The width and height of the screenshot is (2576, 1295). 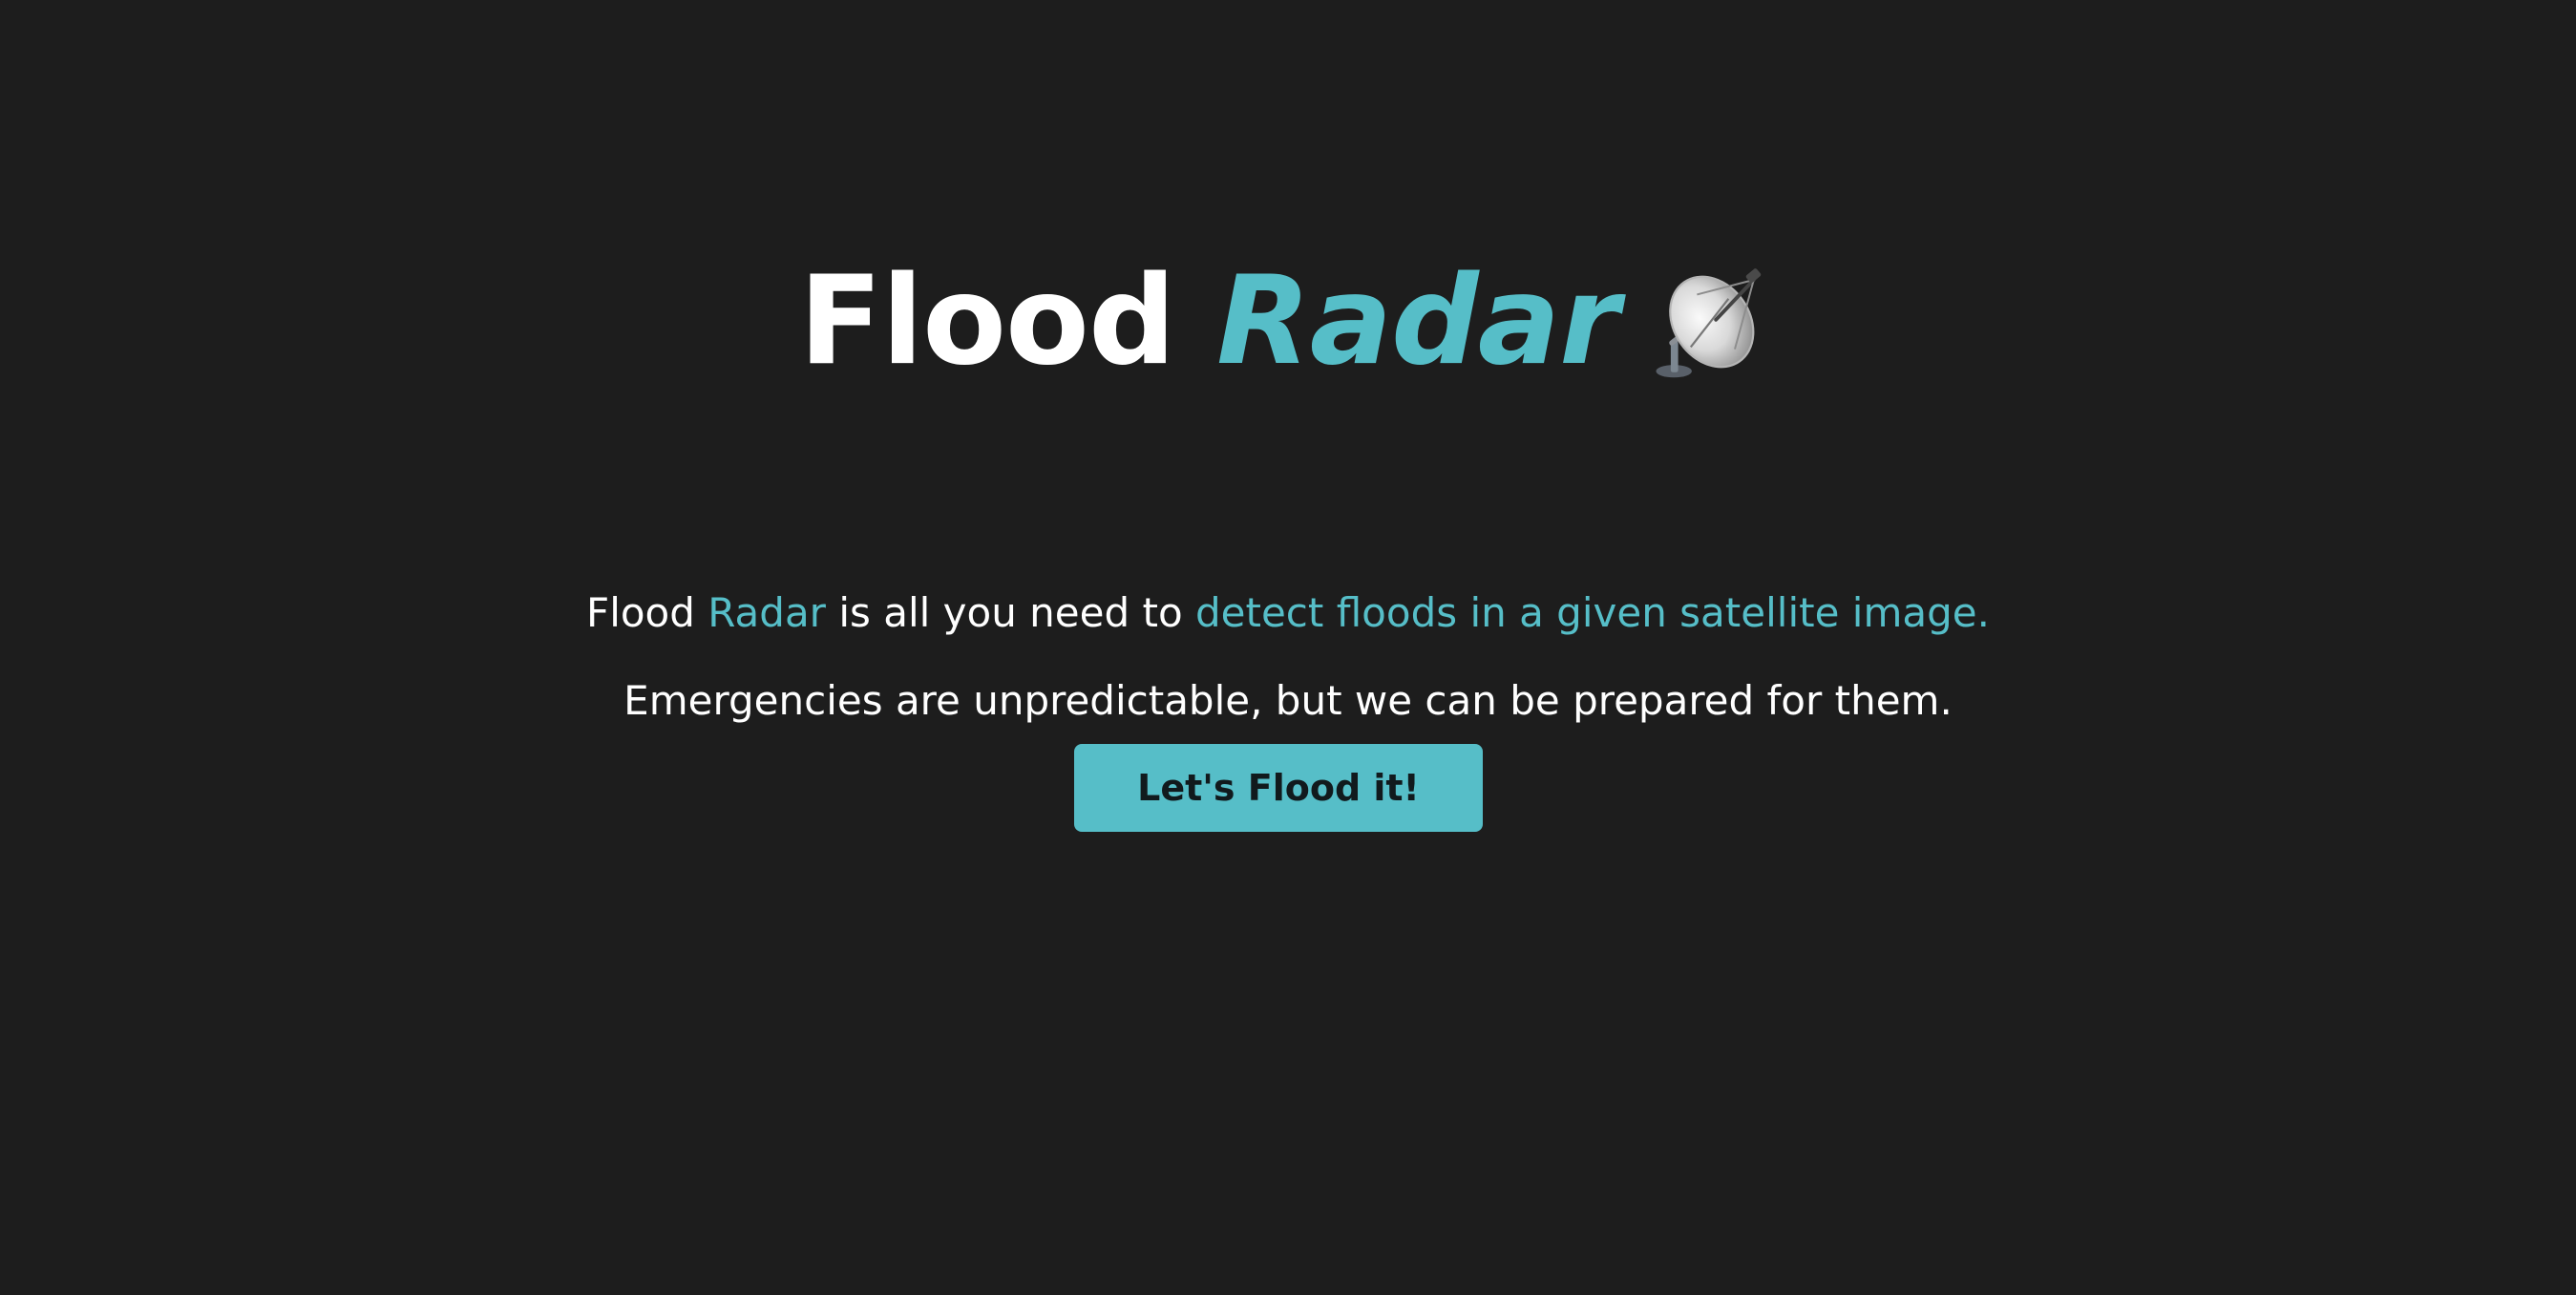 I want to click on lets-flood-button: Let's Flood it!, so click(x=1278, y=788).